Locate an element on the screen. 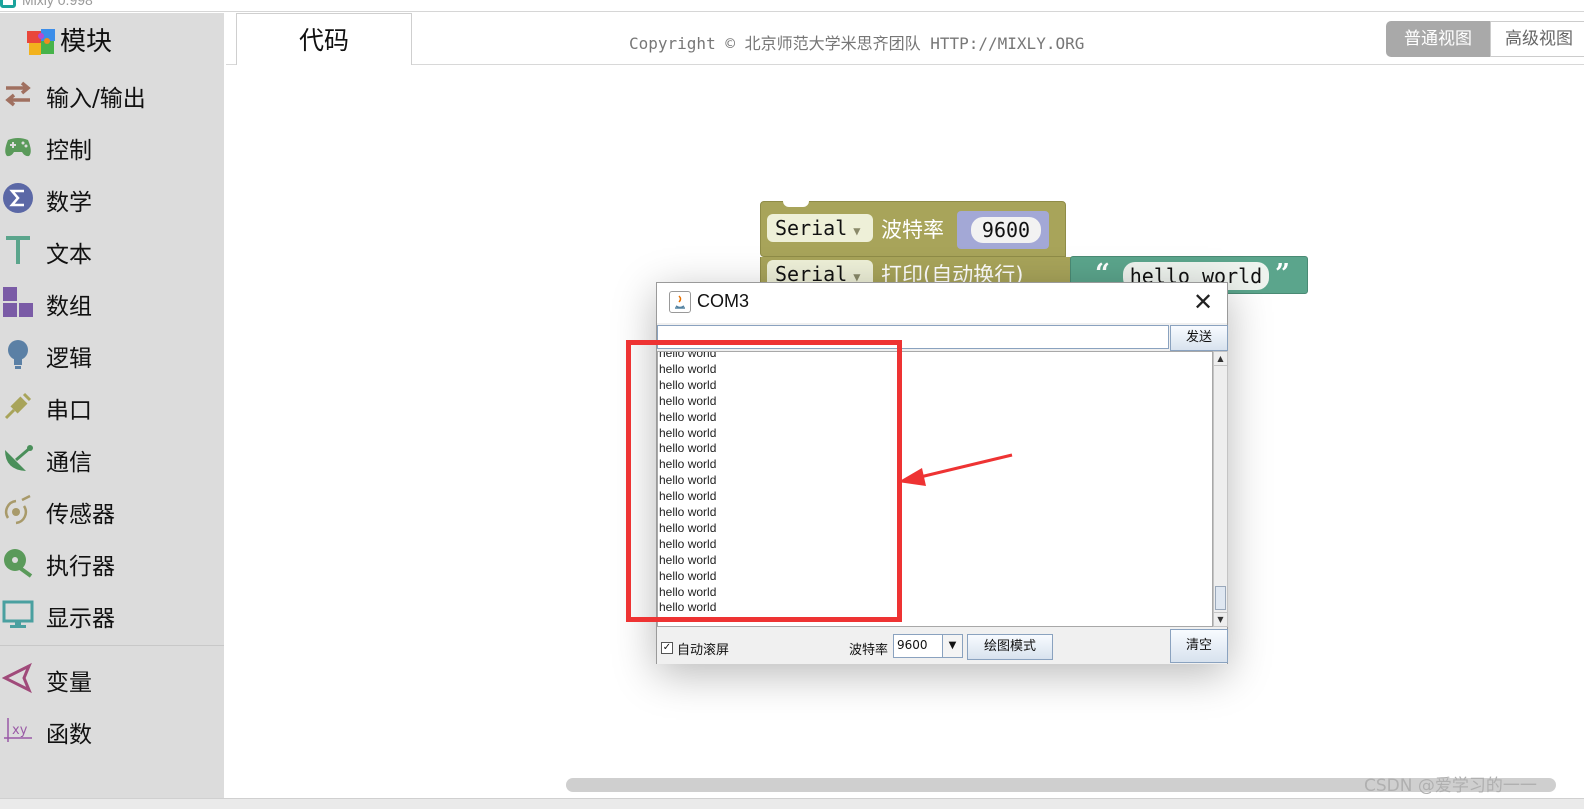 This screenshot has height=809, width=1584. status-strip is located at coordinates (792, 803).